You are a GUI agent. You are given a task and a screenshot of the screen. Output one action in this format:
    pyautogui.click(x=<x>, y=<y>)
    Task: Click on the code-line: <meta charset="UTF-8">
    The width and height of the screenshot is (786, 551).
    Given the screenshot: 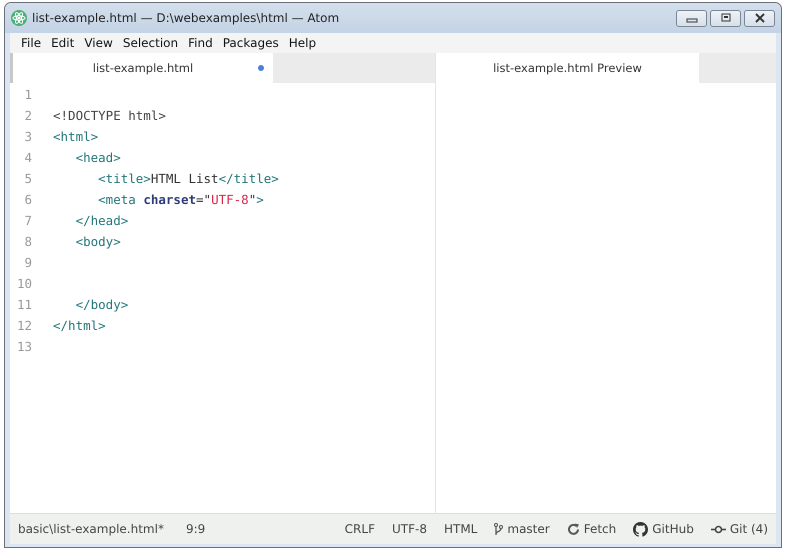 What is the action you would take?
    pyautogui.click(x=180, y=199)
    